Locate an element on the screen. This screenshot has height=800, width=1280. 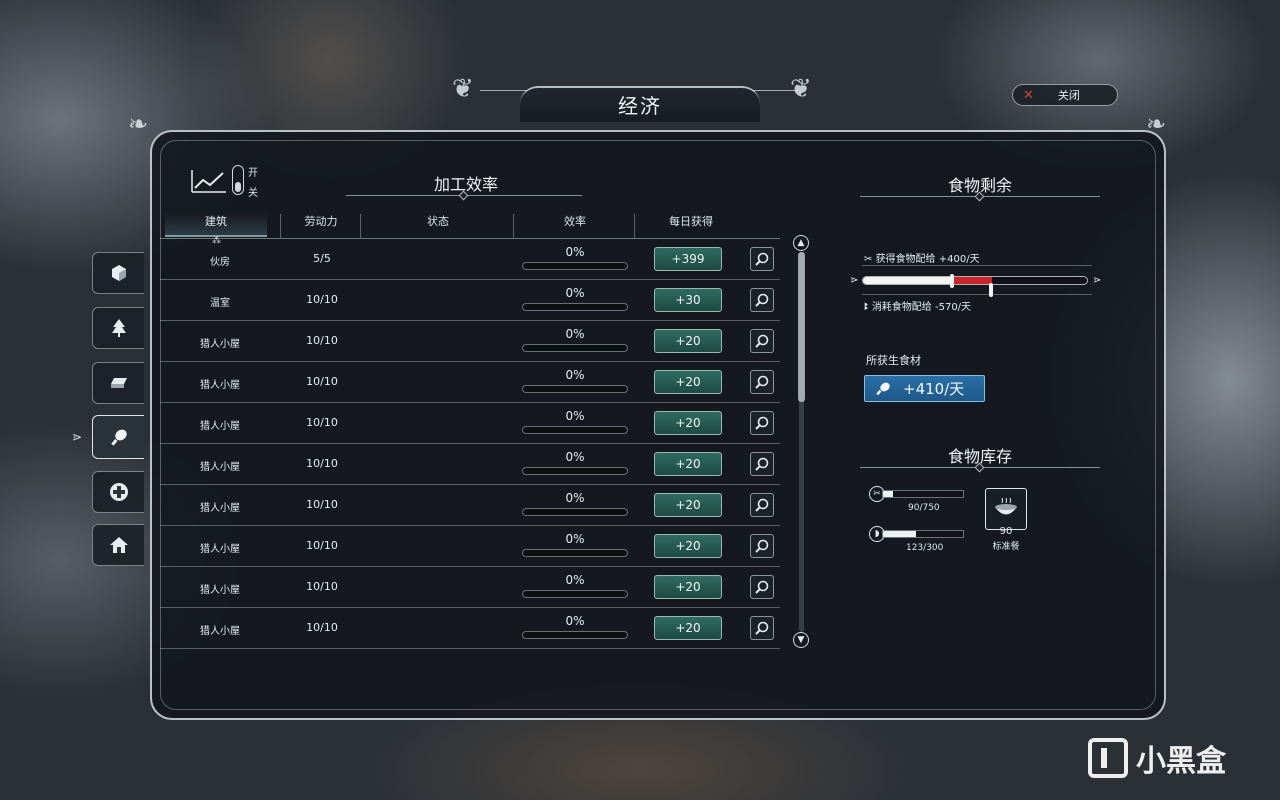
column-header-daily-gain: 每日获得 is located at coordinates (691, 221).